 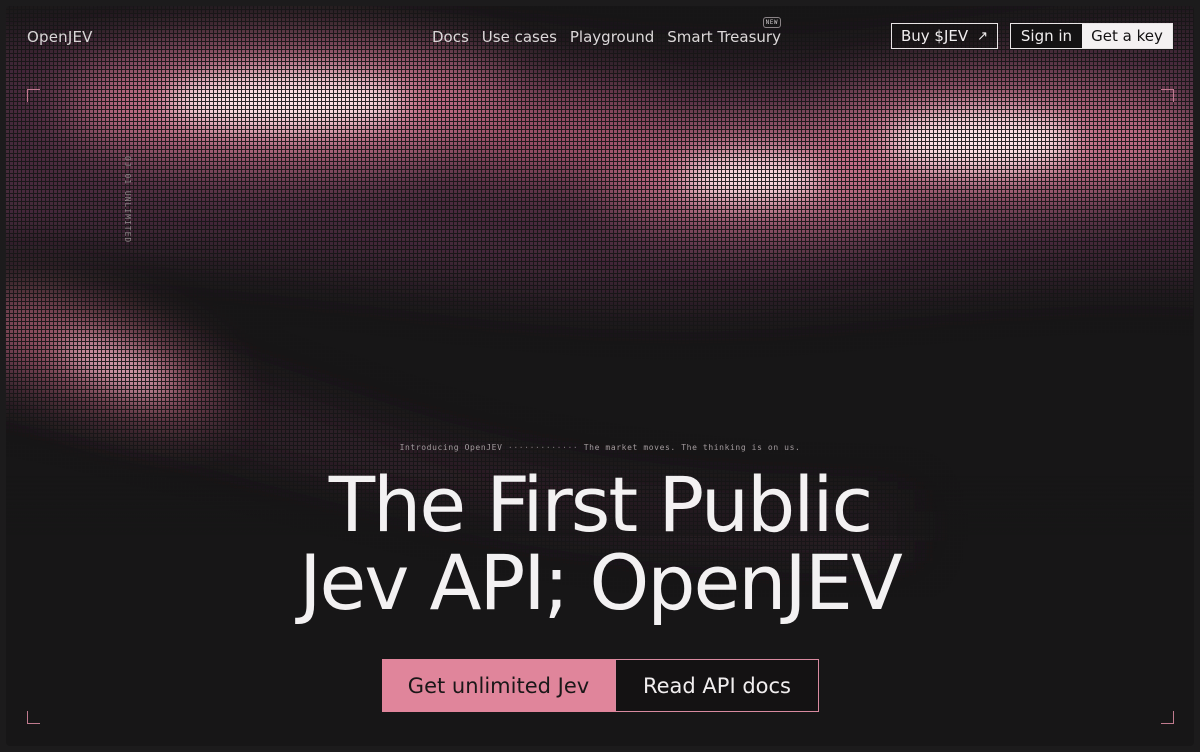 What do you see at coordinates (33, 95) in the screenshot?
I see `corner-bracket-top-left` at bounding box center [33, 95].